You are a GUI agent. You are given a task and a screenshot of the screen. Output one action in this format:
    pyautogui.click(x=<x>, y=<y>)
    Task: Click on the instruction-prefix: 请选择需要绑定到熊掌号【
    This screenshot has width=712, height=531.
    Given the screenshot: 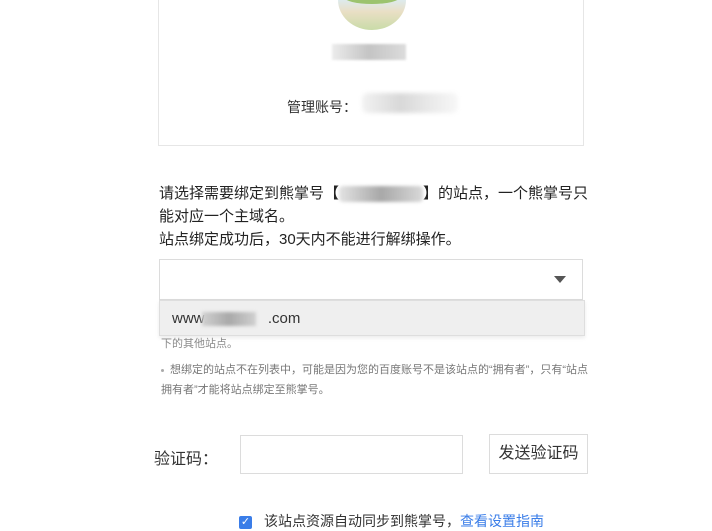 What is the action you would take?
    pyautogui.click(x=249, y=193)
    